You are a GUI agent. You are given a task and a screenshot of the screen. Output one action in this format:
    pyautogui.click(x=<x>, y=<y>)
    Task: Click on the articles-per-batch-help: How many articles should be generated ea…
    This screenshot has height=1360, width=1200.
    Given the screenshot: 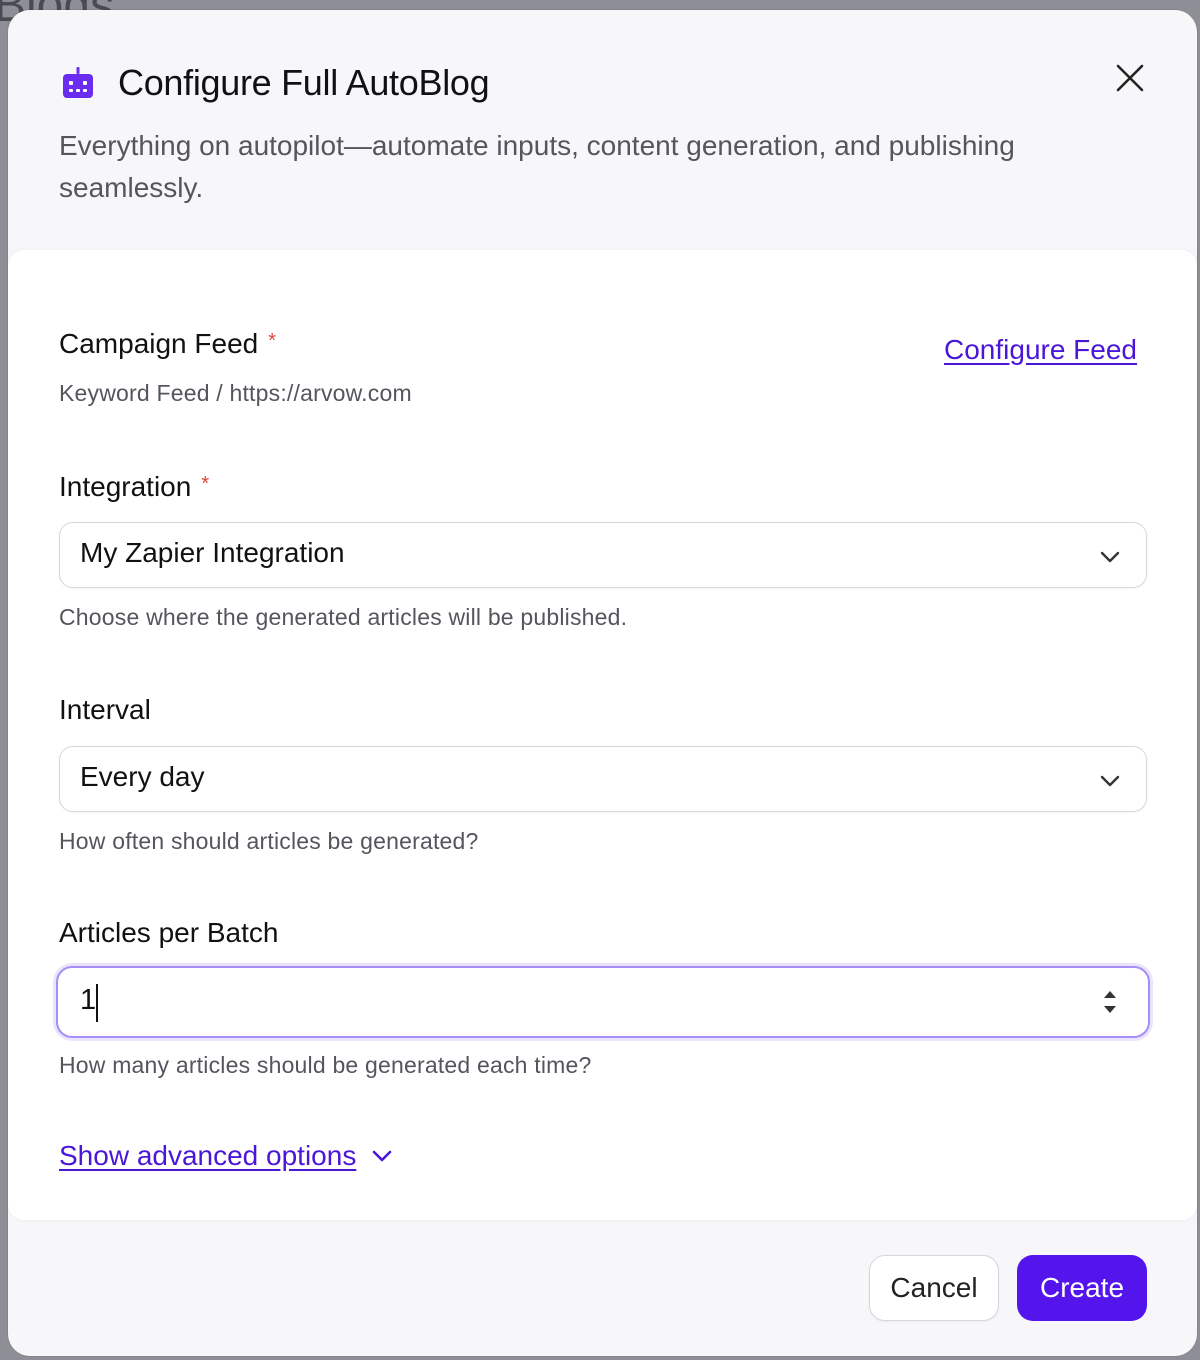 What is the action you would take?
    pyautogui.click(x=325, y=1065)
    